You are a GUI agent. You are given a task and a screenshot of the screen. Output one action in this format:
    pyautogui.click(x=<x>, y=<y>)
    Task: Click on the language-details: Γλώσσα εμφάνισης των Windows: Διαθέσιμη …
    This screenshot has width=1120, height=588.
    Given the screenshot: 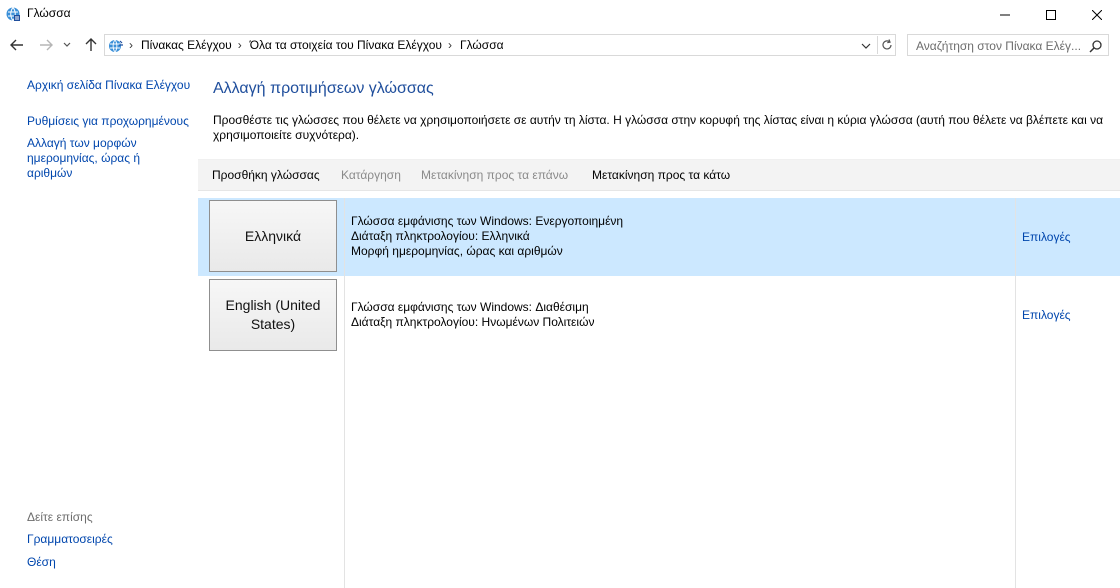 What is the action you would take?
    pyautogui.click(x=472, y=315)
    